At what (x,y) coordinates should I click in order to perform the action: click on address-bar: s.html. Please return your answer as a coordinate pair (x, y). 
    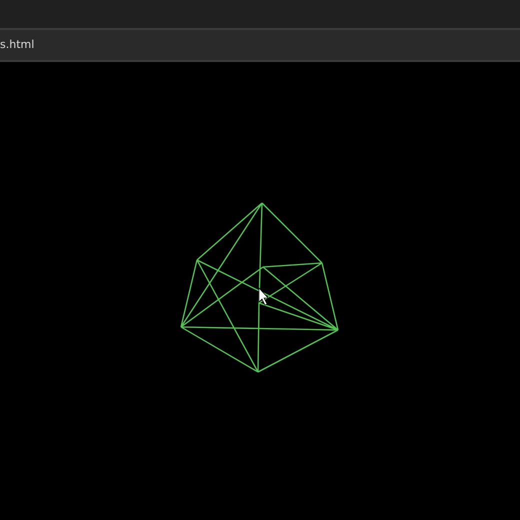
    Looking at the image, I should click on (260, 45).